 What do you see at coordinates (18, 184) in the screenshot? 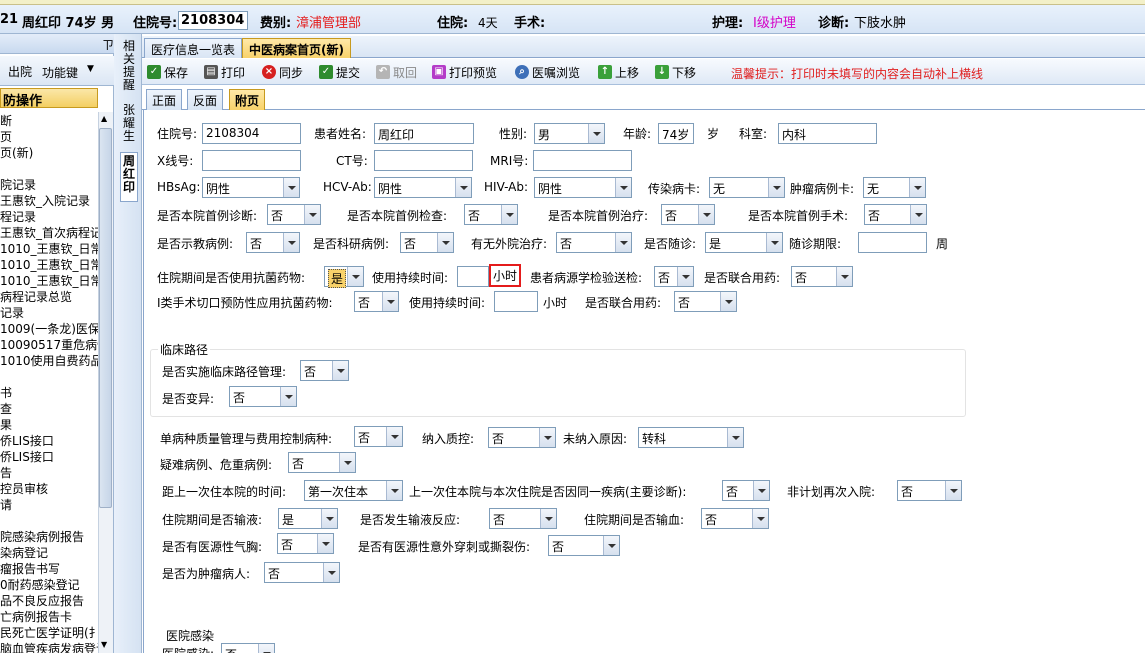
I see `left-pane-item: 院记录` at bounding box center [18, 184].